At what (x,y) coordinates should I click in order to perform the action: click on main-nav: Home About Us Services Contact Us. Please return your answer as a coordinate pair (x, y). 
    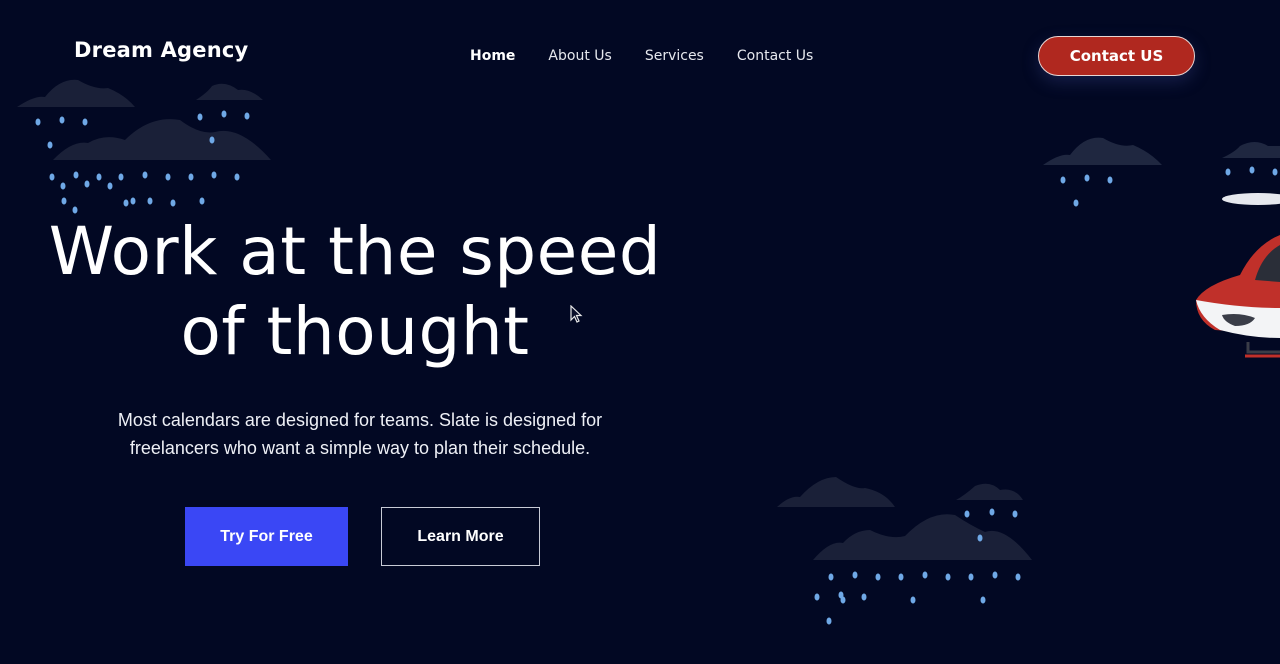
    Looking at the image, I should click on (658, 56).